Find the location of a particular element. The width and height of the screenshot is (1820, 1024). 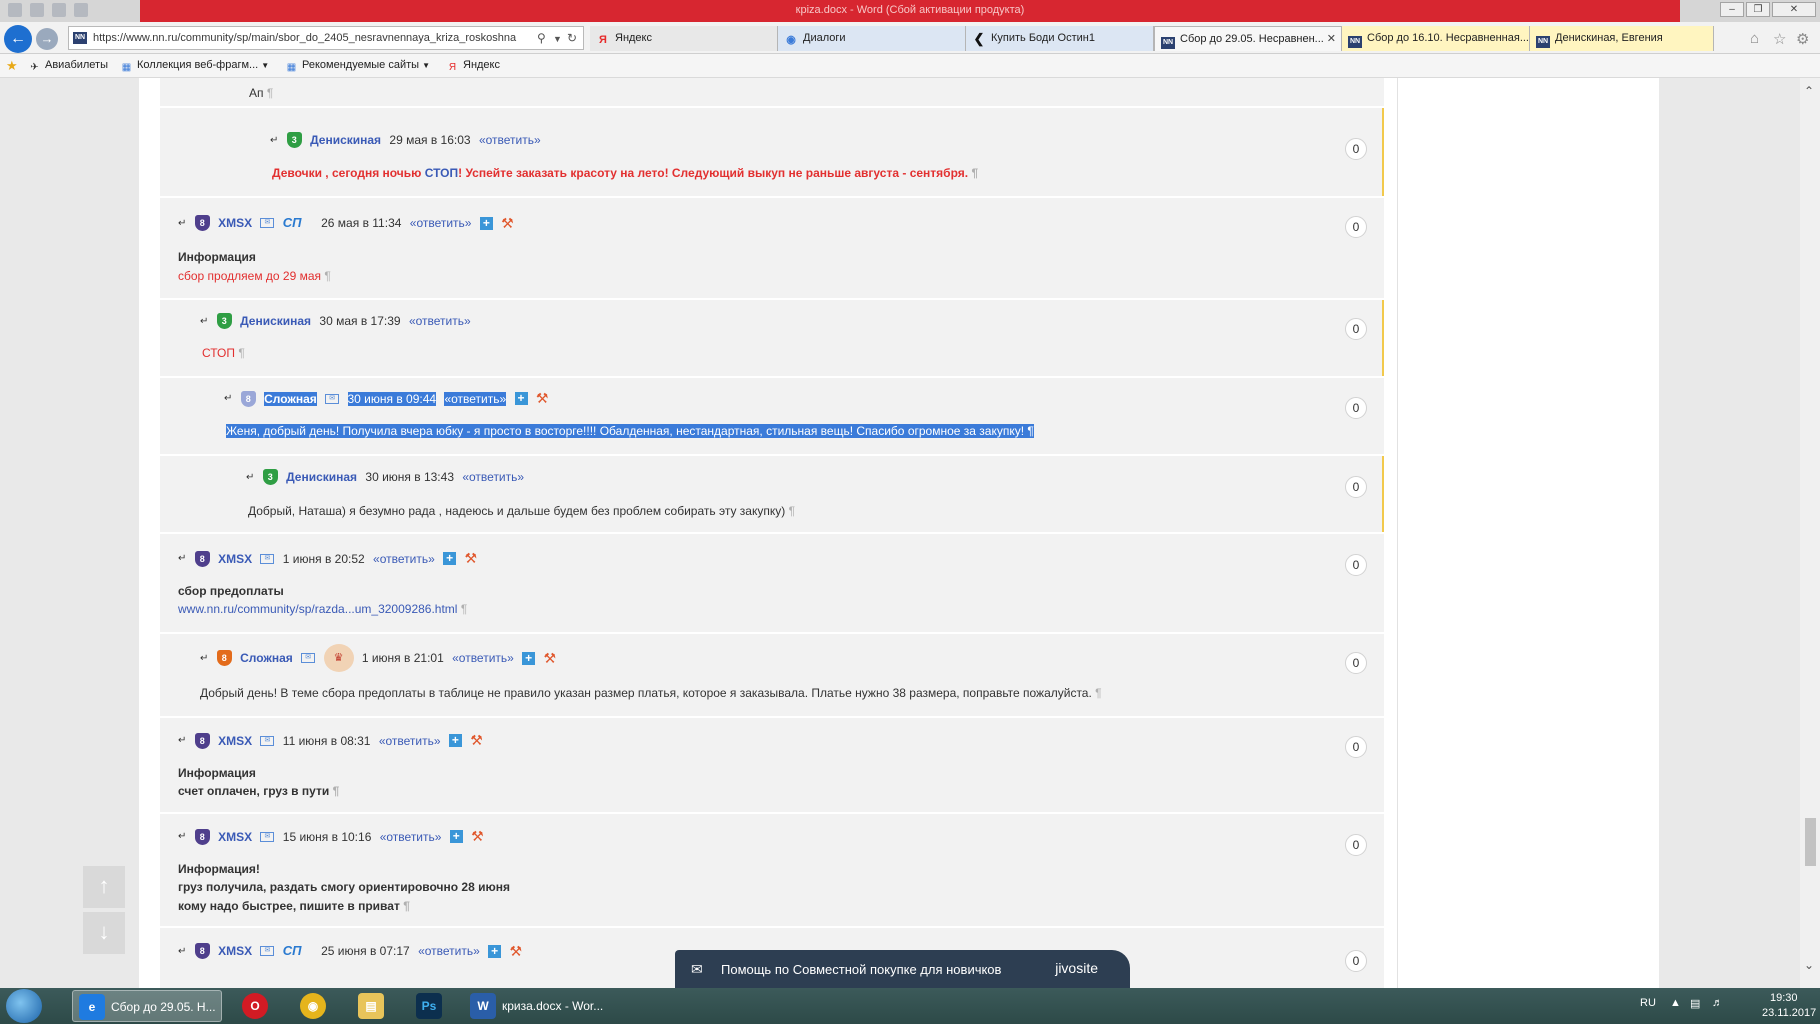

search-icon: ⚲ is located at coordinates (541, 38).